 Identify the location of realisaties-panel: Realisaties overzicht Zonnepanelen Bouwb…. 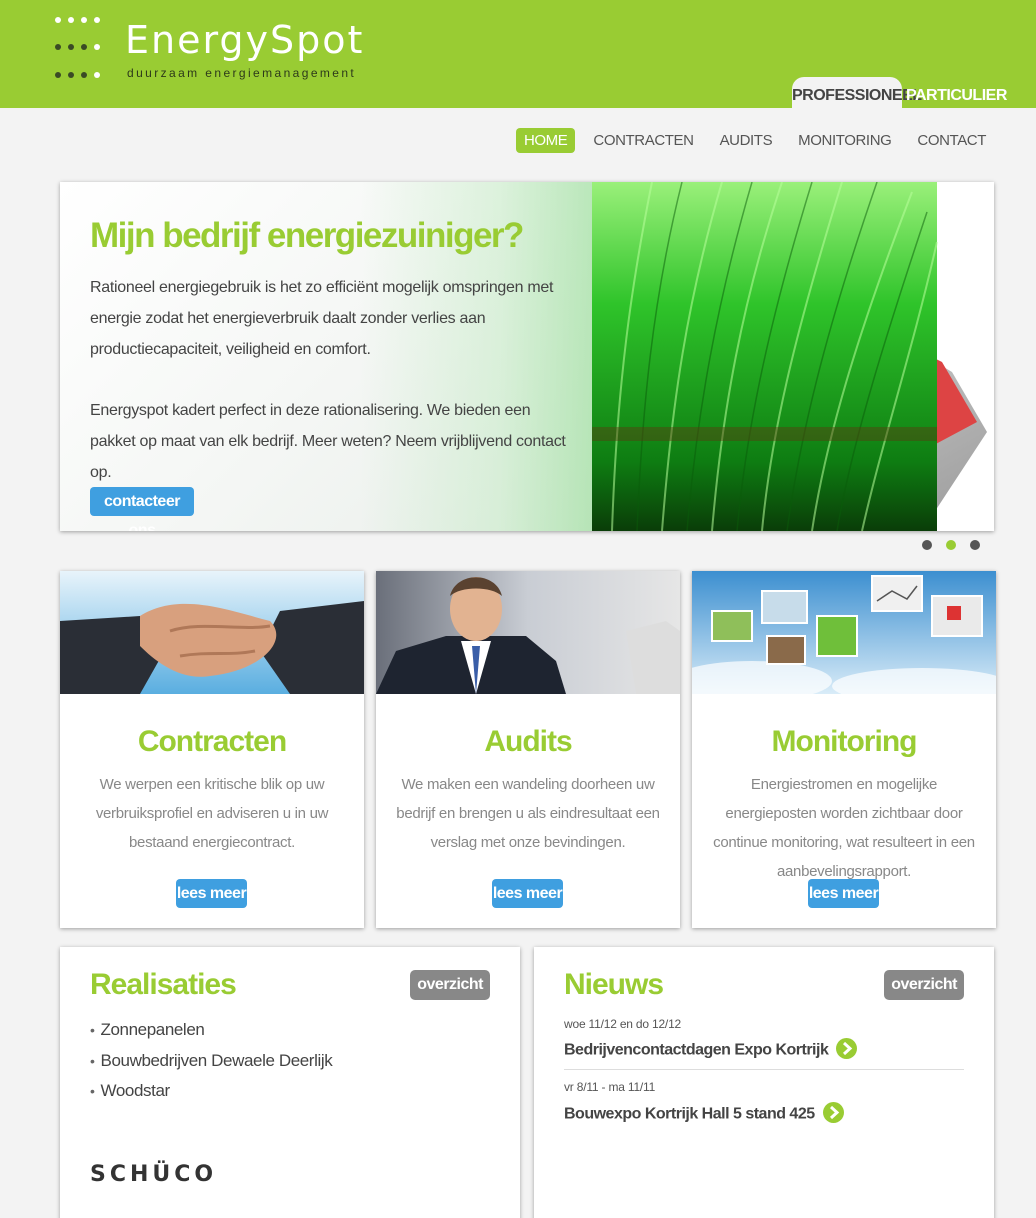
(290, 1082).